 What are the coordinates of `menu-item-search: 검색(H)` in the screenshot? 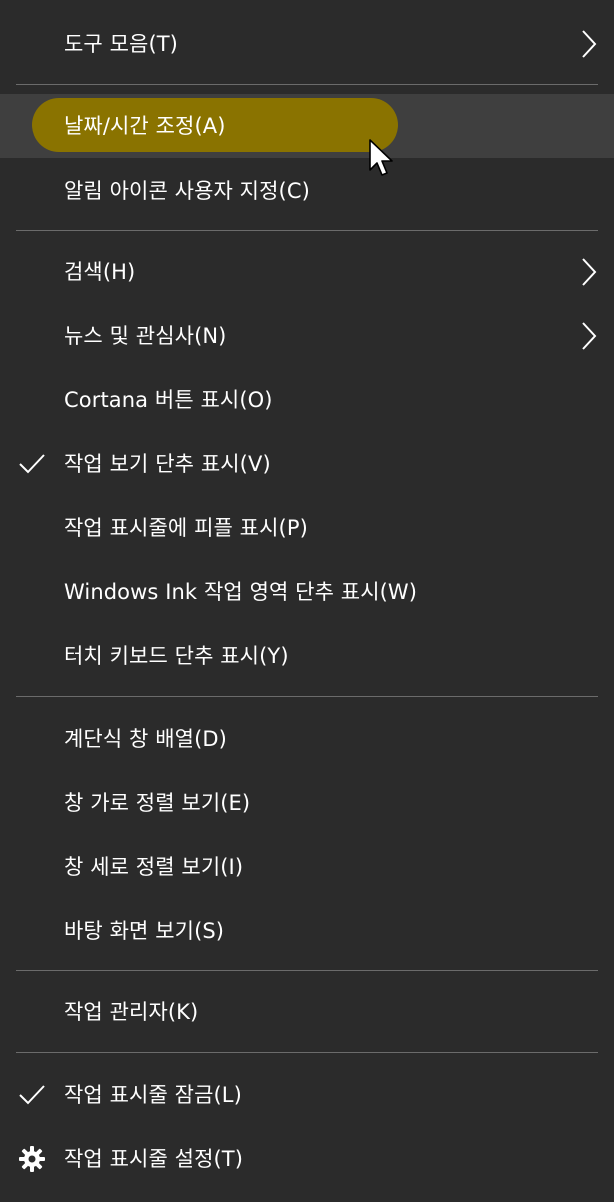 It's located at (307, 272).